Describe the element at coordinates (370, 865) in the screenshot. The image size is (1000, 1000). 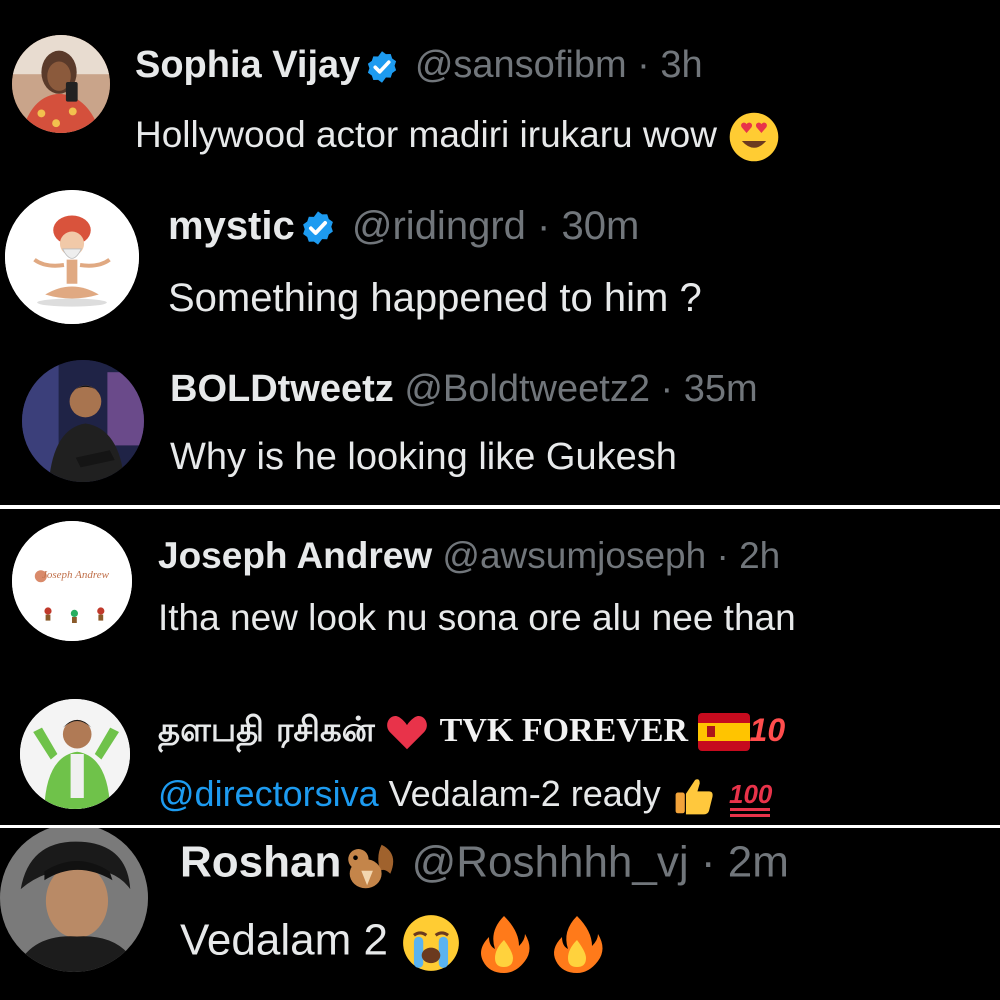
I see `chipmunk-emoji-icon` at that location.